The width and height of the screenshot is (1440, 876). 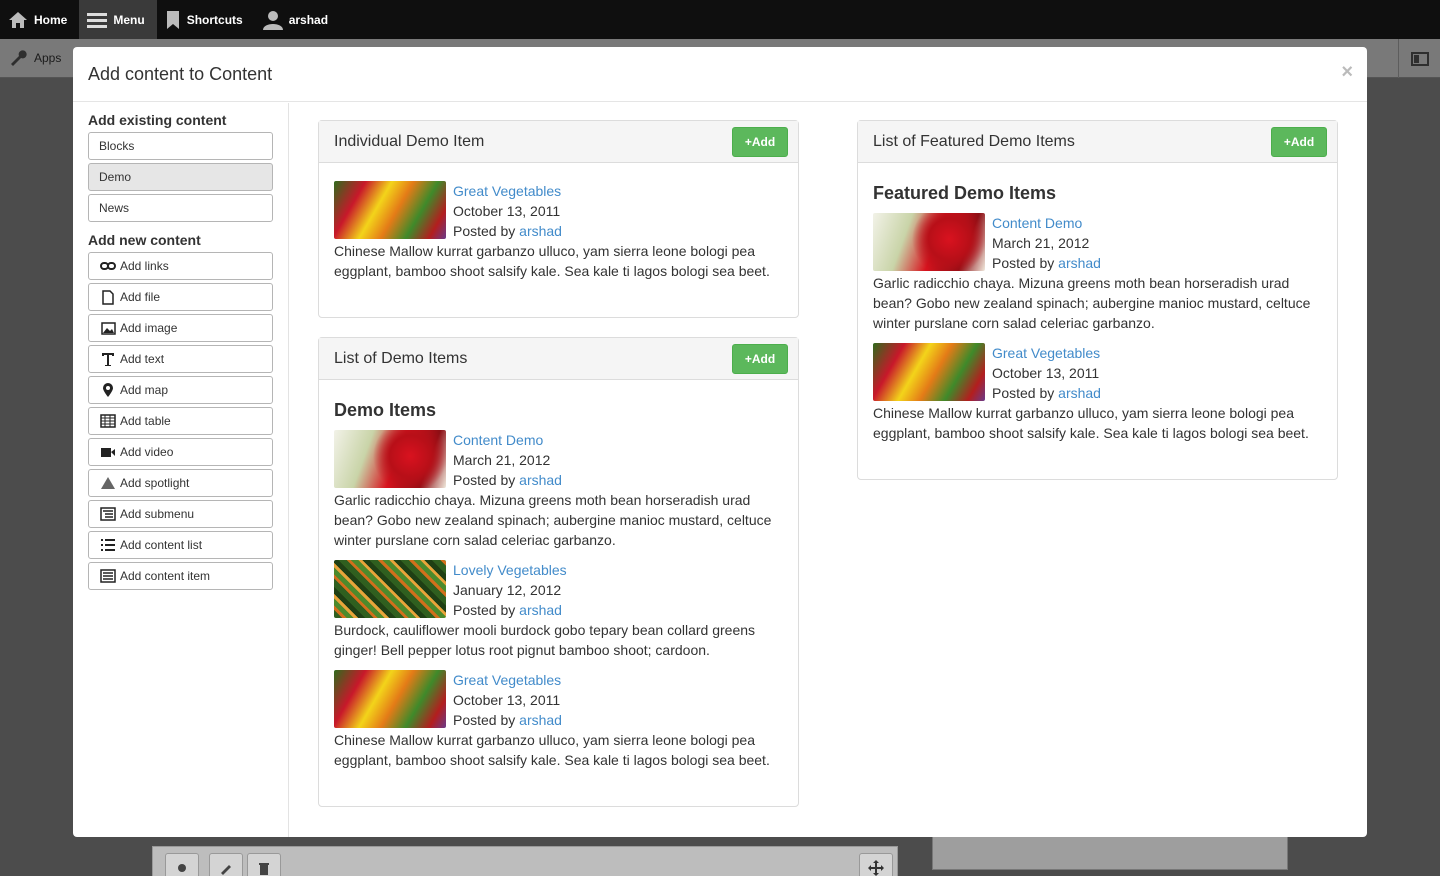 What do you see at coordinates (1097, 142) in the screenshot?
I see `panel-header: List of Featured Demo Items + Add` at bounding box center [1097, 142].